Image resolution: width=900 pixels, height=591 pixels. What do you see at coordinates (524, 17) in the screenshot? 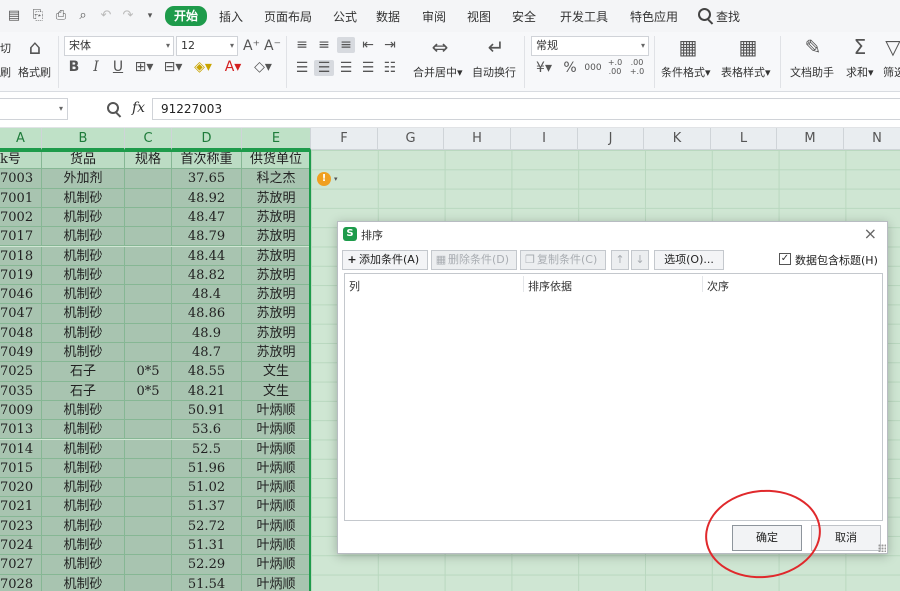
I see `tab-security: 安全` at bounding box center [524, 17].